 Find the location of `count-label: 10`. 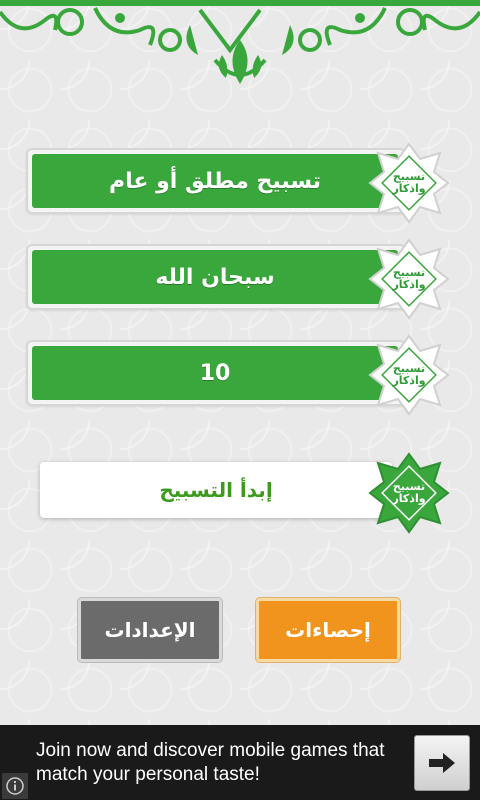

count-label: 10 is located at coordinates (215, 373).